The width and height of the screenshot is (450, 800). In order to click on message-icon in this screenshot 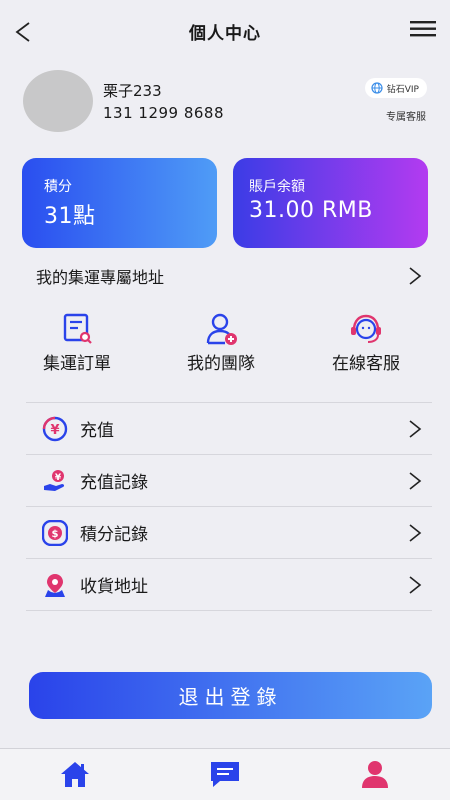, I will do `click(225, 774)`.